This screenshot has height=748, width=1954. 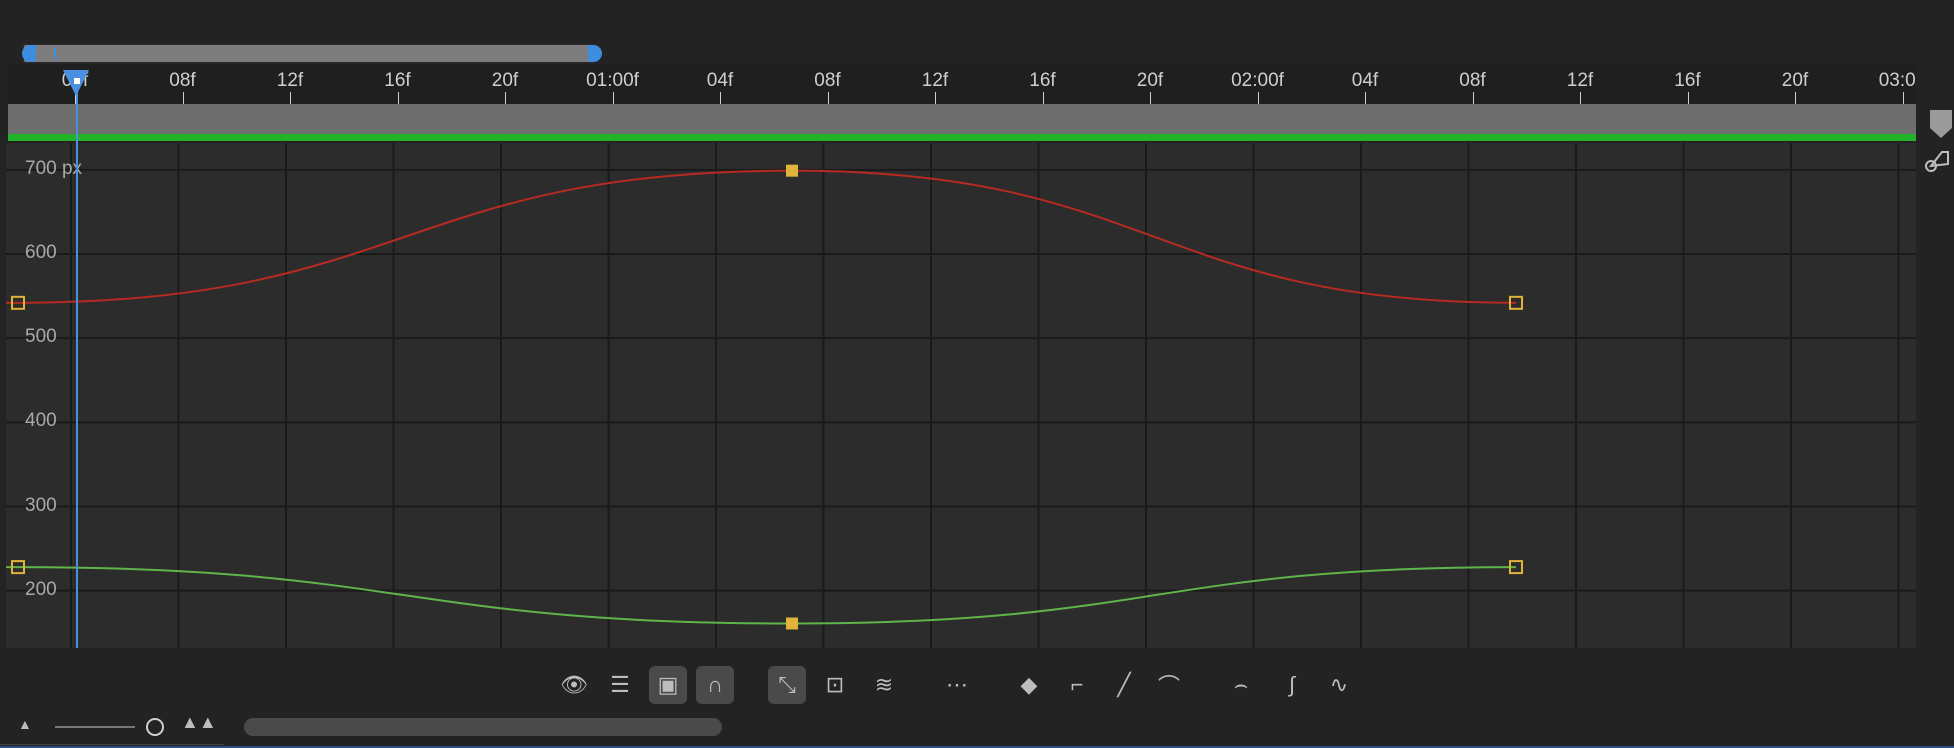 What do you see at coordinates (668, 685) in the screenshot?
I see `transform-box-icon: ▣` at bounding box center [668, 685].